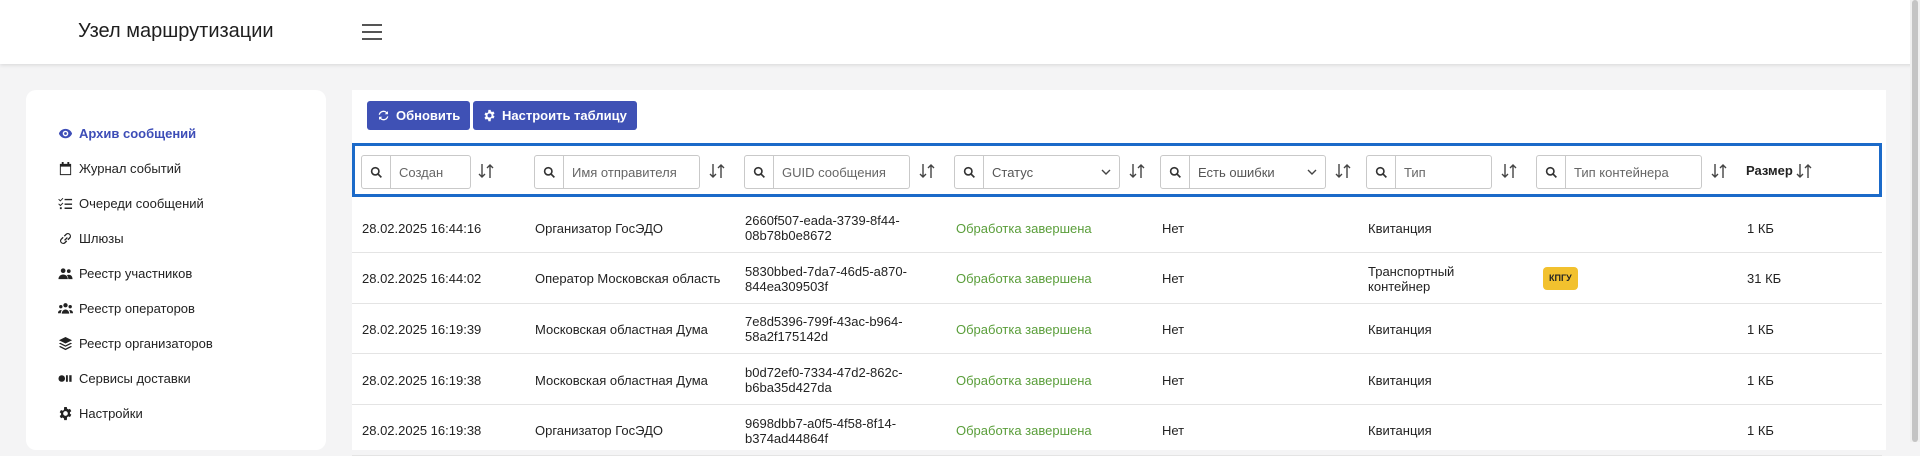 Image resolution: width=1920 pixels, height=456 pixels. Describe the element at coordinates (1411, 271) in the screenshot. I see `type-line-1: Транспортный` at that location.